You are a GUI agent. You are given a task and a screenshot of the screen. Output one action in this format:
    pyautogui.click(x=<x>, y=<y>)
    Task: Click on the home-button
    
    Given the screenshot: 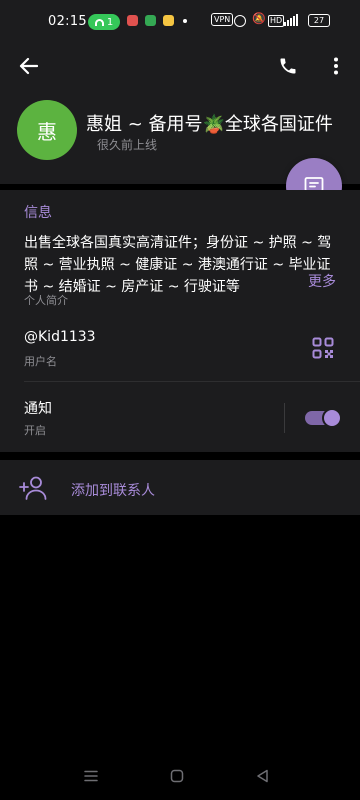 What is the action you would take?
    pyautogui.click(x=177, y=776)
    